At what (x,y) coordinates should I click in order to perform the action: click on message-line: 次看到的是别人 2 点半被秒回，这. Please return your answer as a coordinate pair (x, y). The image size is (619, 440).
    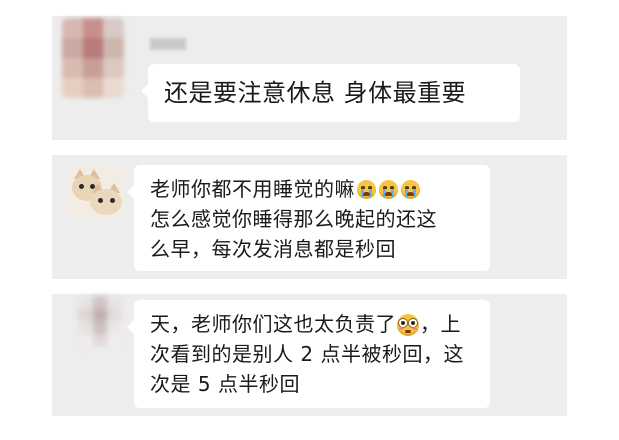
    Looking at the image, I should click on (307, 354).